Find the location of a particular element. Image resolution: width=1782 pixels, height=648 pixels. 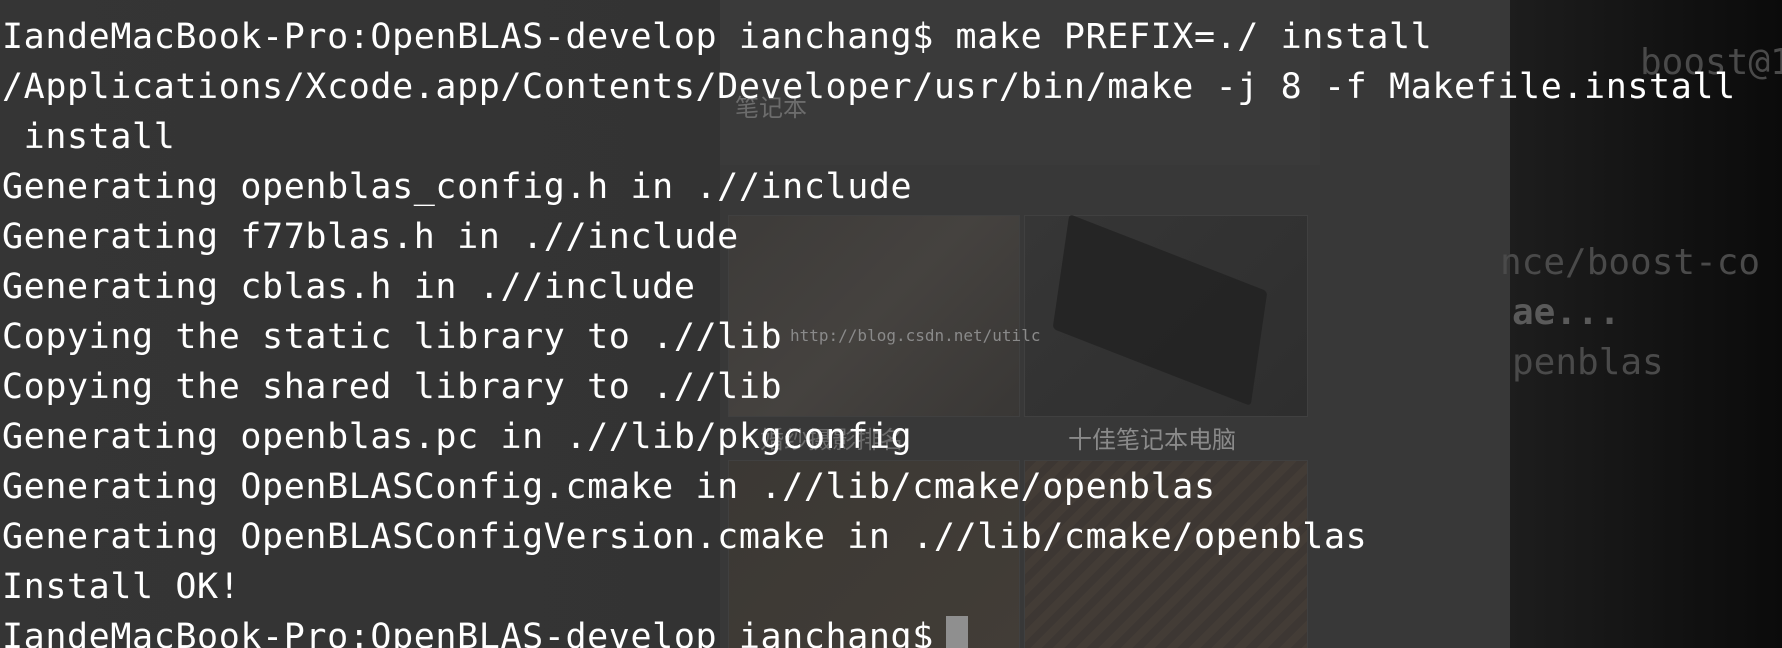

terminal-line: install is located at coordinates (89, 137).